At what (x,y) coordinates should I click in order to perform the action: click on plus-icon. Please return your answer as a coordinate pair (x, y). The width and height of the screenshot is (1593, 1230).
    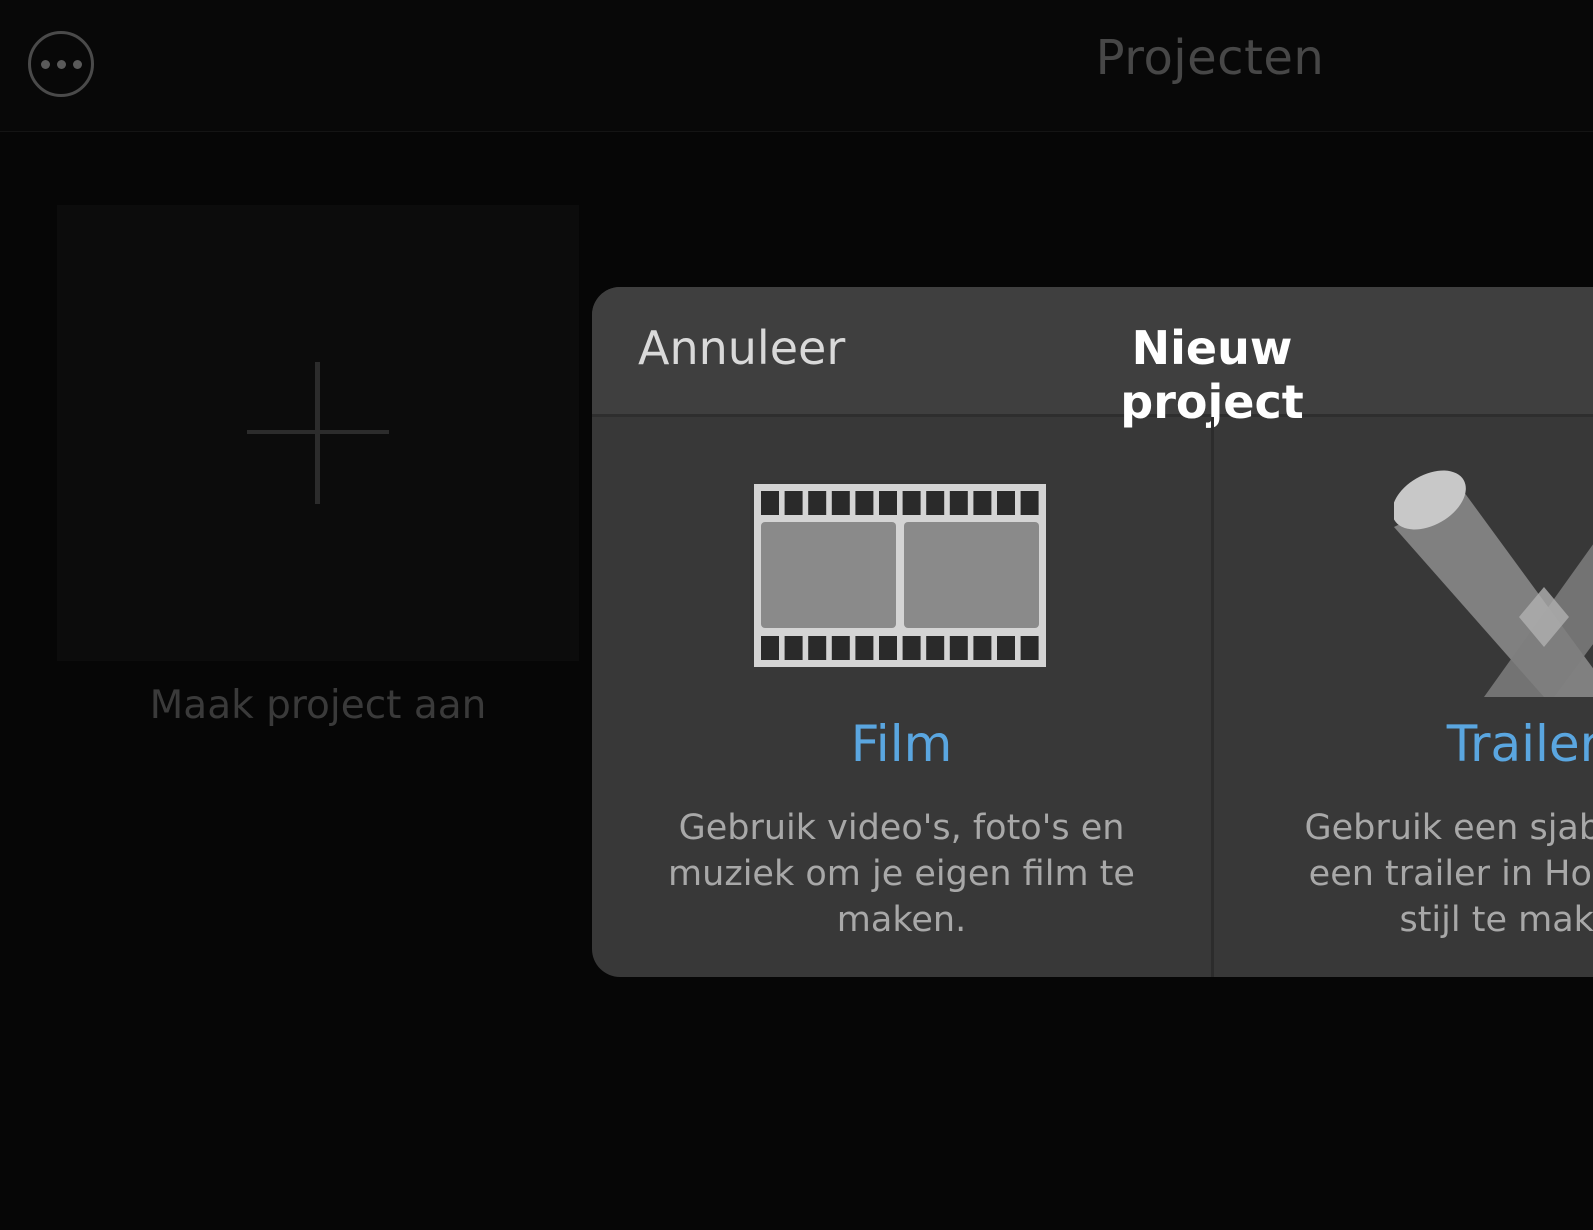
    Looking at the image, I should click on (317, 433).